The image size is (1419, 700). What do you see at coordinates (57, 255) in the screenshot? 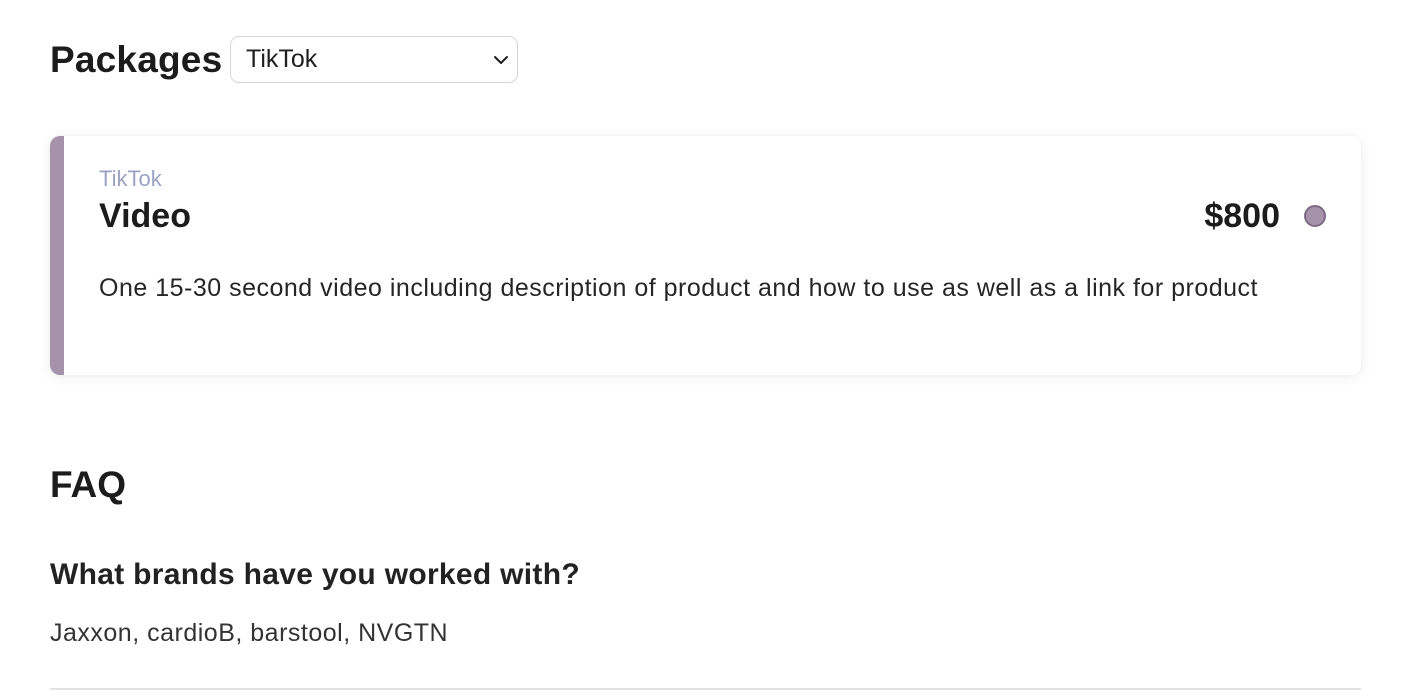
I see `package-card-accent-bar` at bounding box center [57, 255].